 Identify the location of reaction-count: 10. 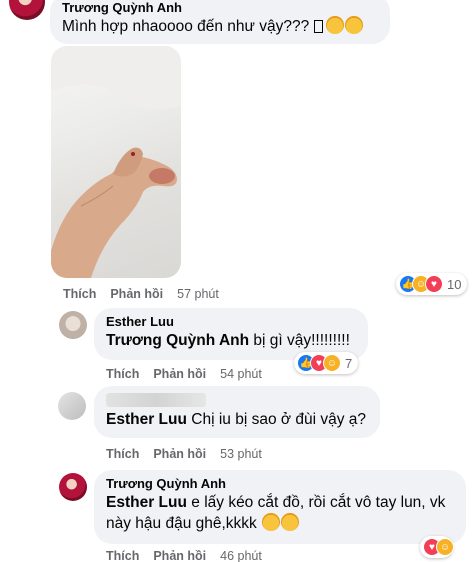
(454, 284).